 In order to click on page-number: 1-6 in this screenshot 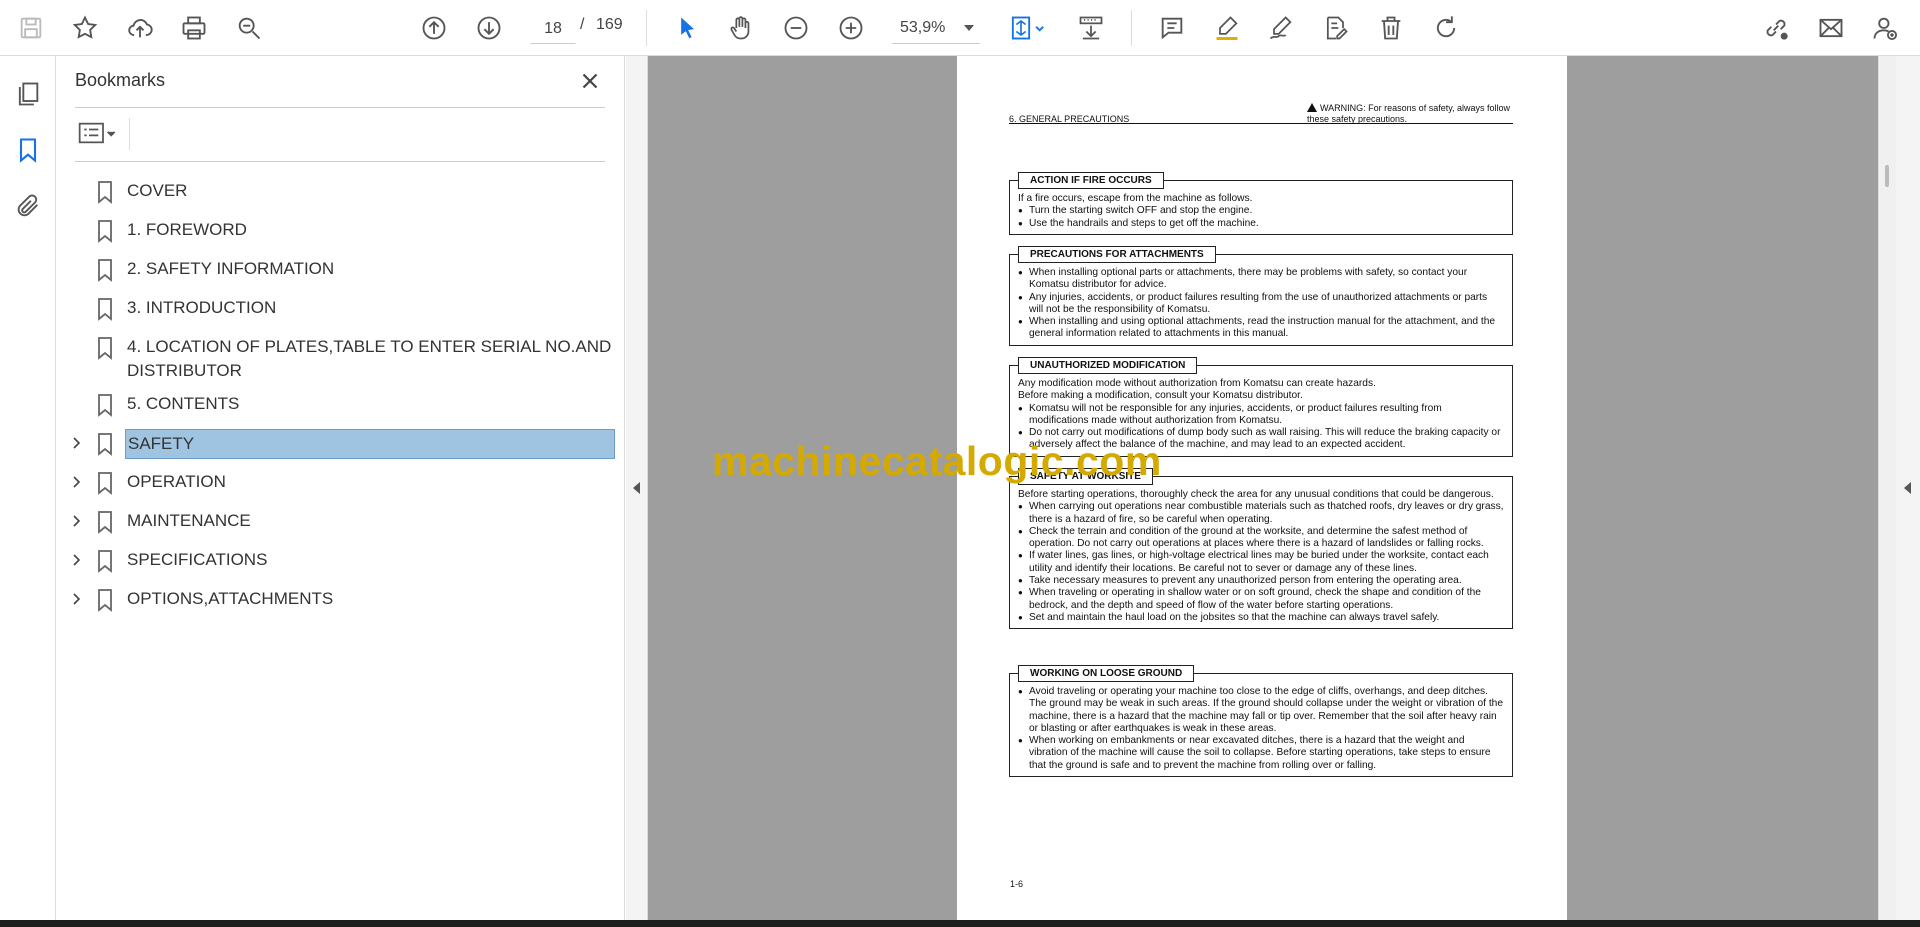, I will do `click(1017, 884)`.